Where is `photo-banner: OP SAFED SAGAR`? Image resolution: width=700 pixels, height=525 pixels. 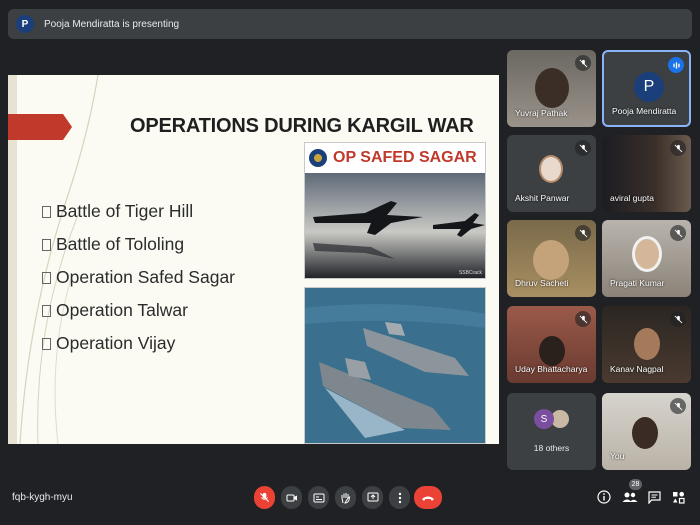
photo-banner: OP SAFED SAGAR is located at coordinates (395, 158).